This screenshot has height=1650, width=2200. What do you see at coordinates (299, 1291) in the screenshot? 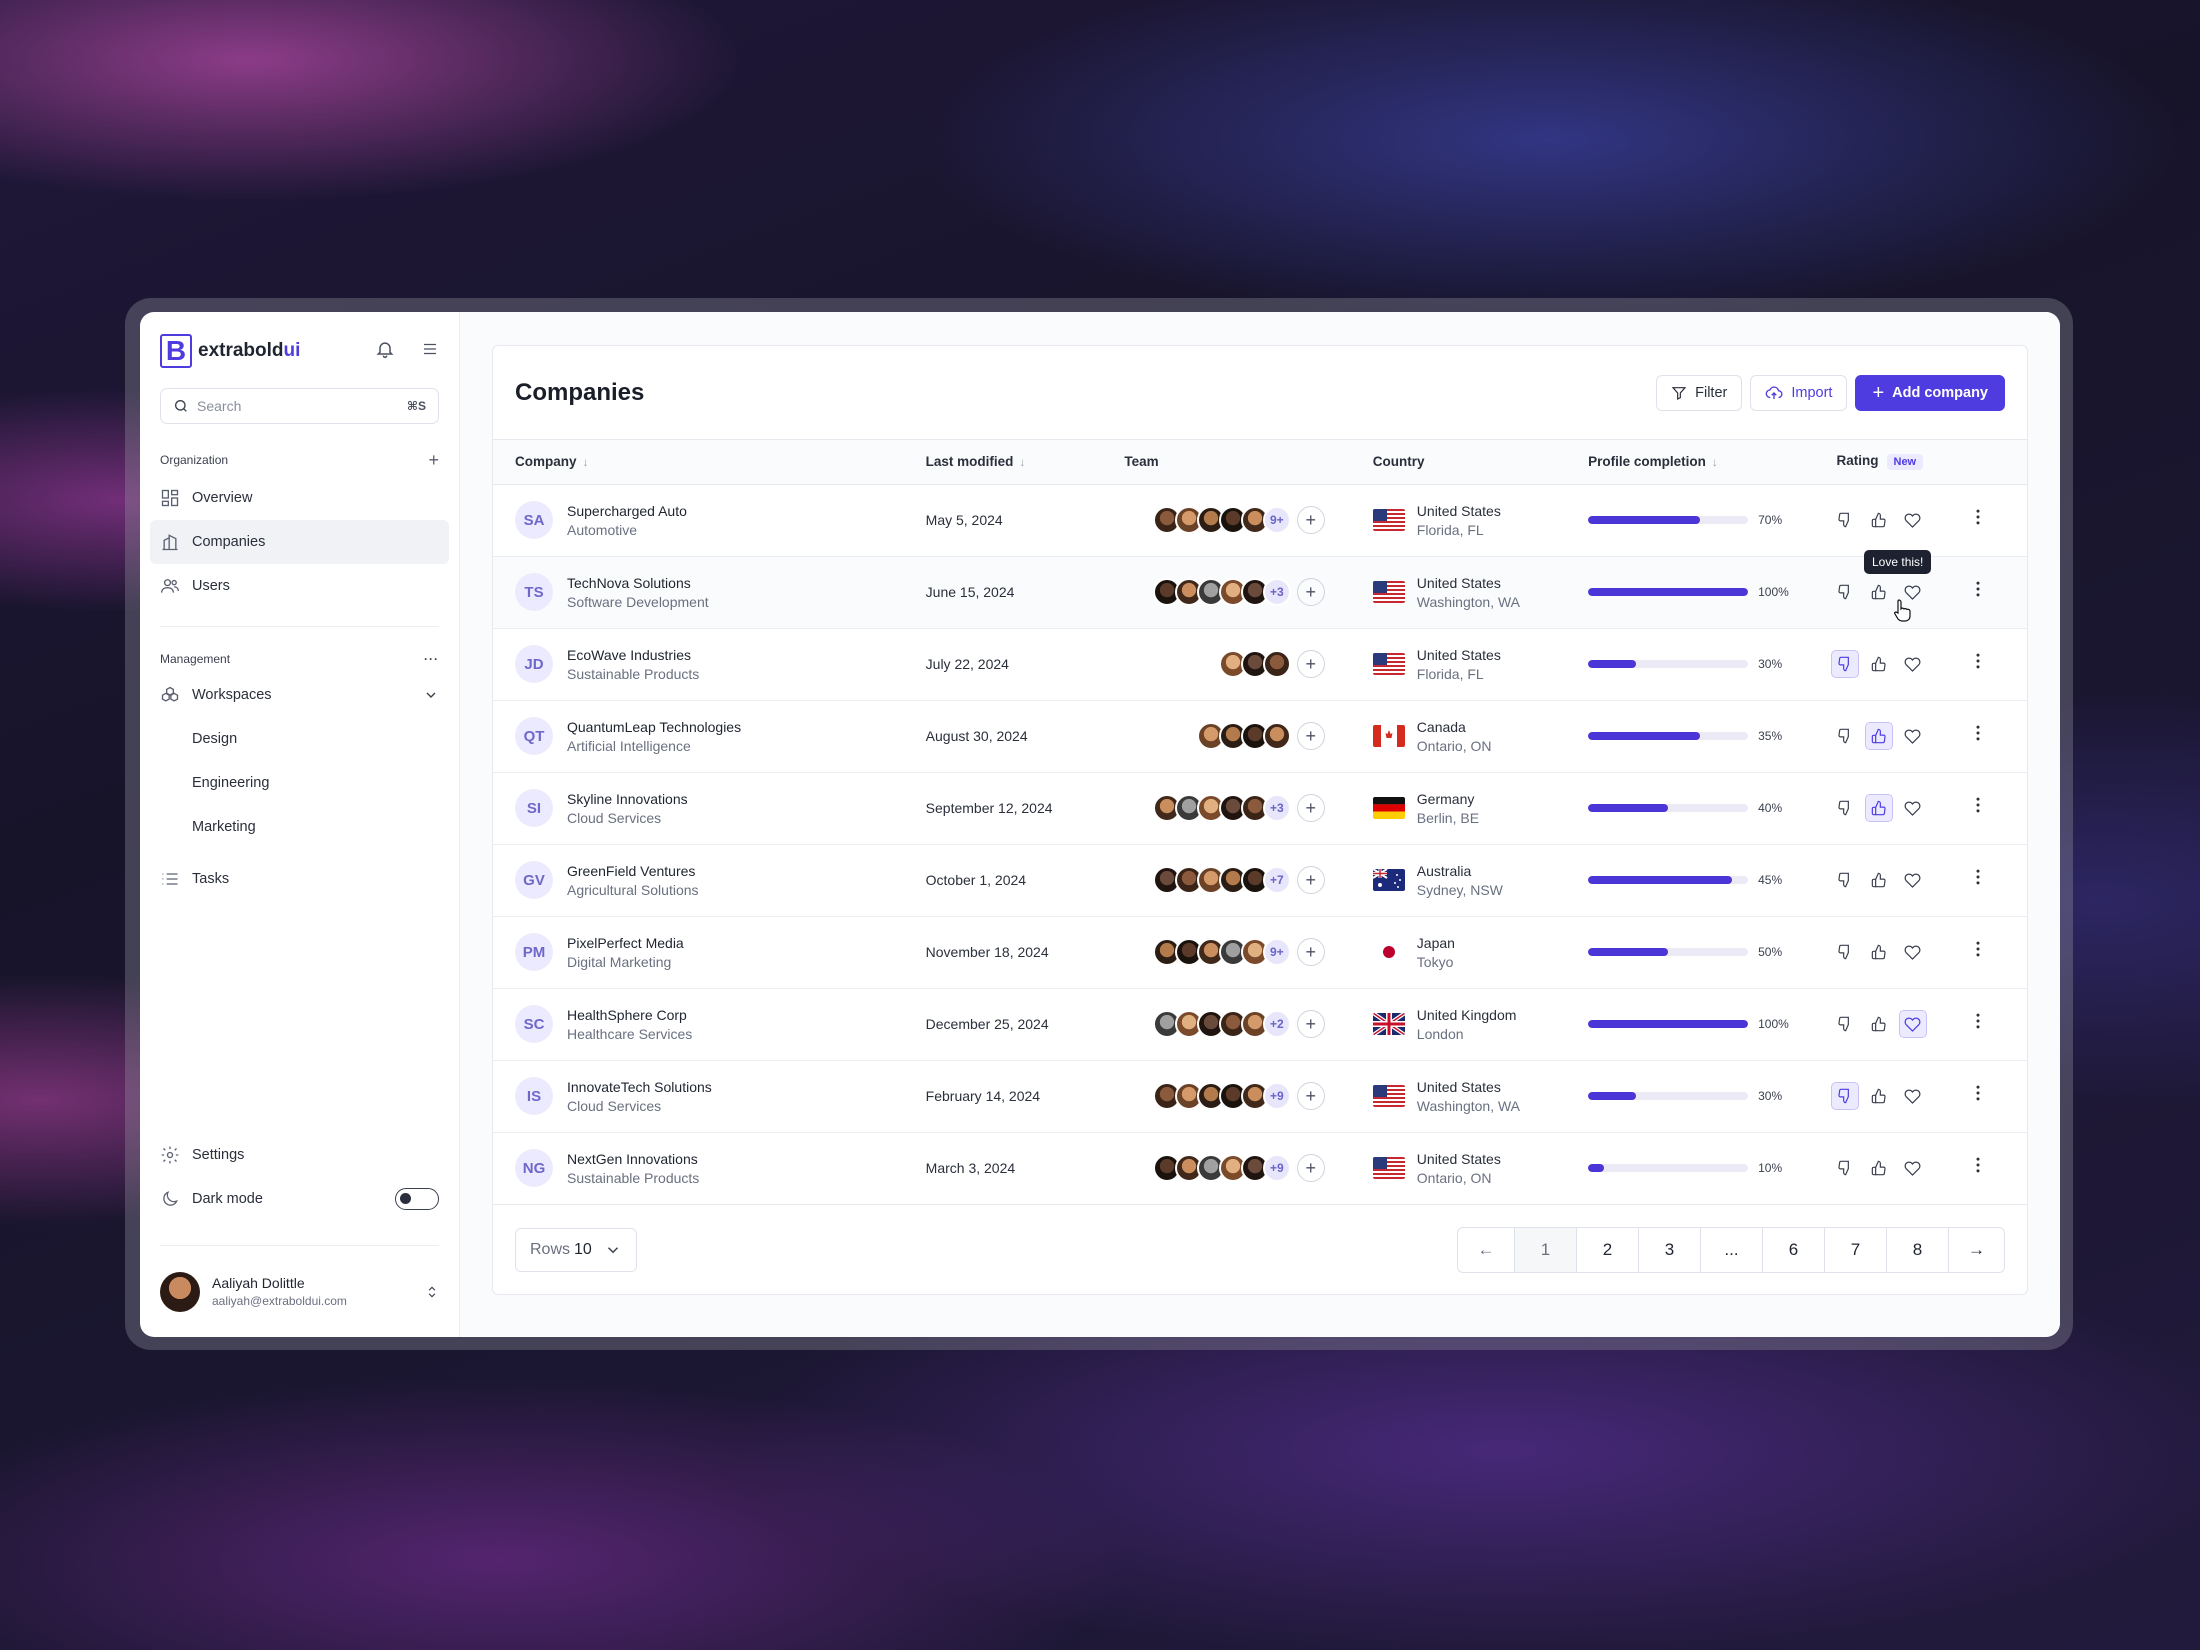
I see `user-profile: Aaliyah Dolittle aaliyah@extraboldui.com` at bounding box center [299, 1291].